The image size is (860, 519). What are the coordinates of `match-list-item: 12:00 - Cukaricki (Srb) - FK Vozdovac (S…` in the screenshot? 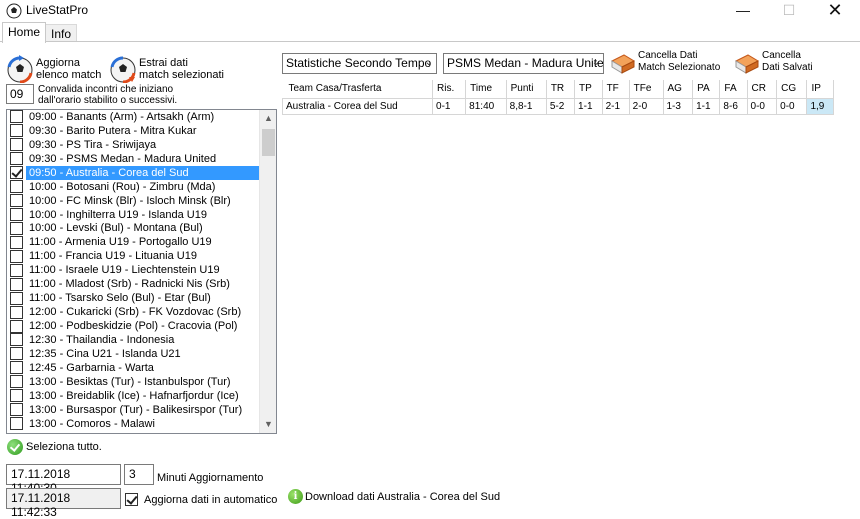 It's located at (141, 312).